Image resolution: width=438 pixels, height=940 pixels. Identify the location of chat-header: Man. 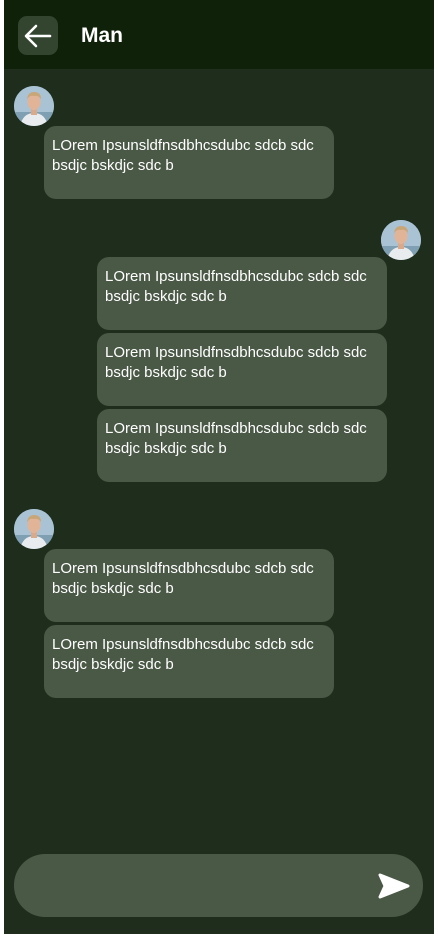
(219, 34).